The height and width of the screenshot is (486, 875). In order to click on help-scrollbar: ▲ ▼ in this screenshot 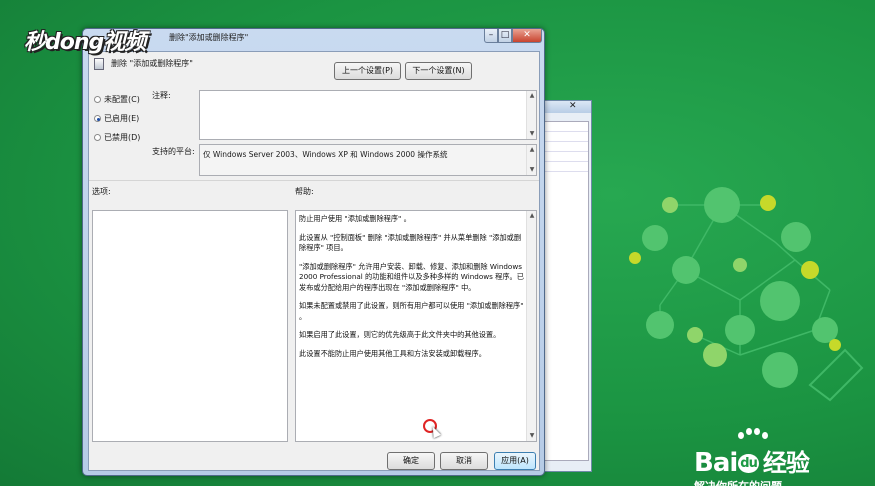, I will do `click(531, 326)`.